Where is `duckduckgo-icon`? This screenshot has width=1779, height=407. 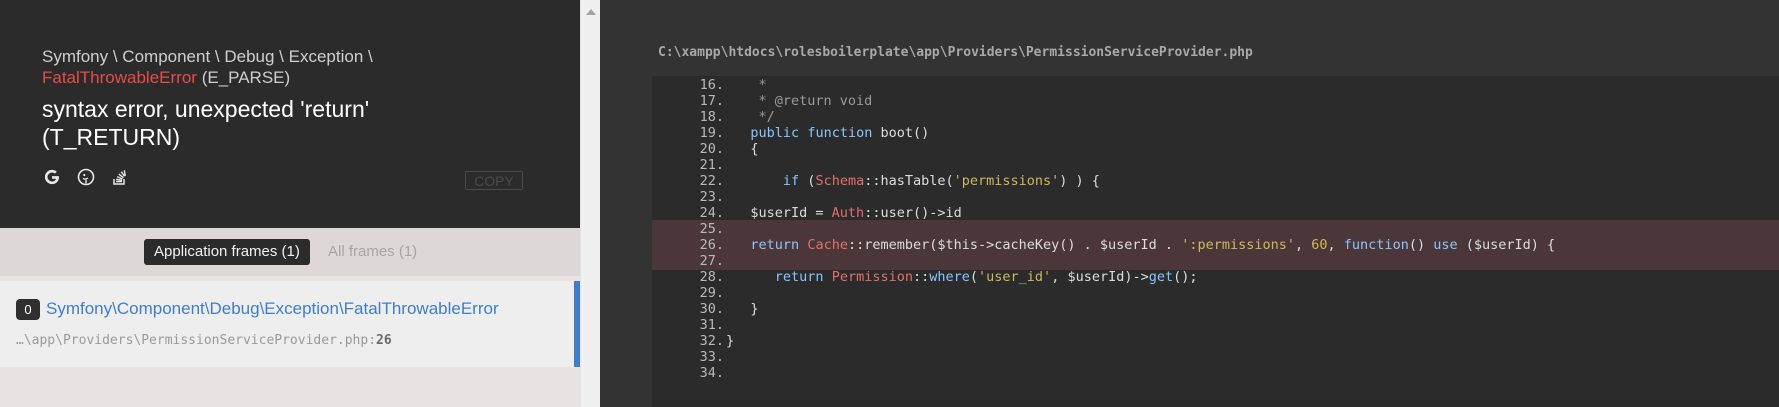 duckduckgo-icon is located at coordinates (86, 177).